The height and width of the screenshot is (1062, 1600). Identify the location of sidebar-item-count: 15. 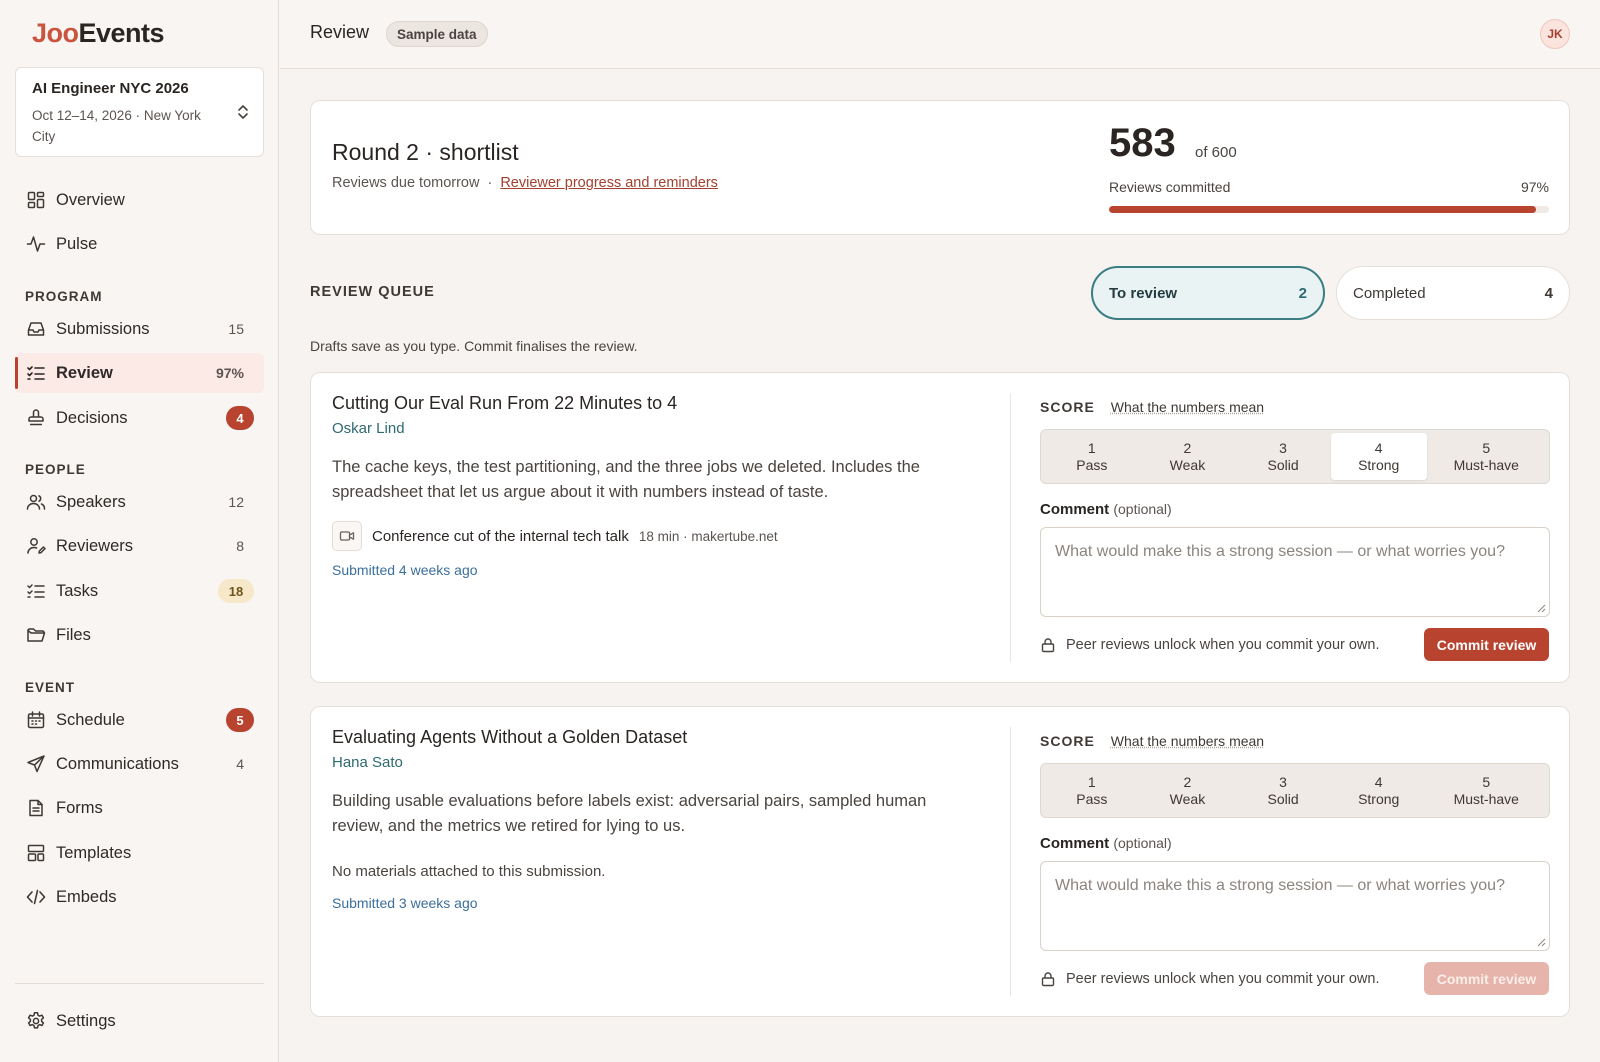
(236, 329).